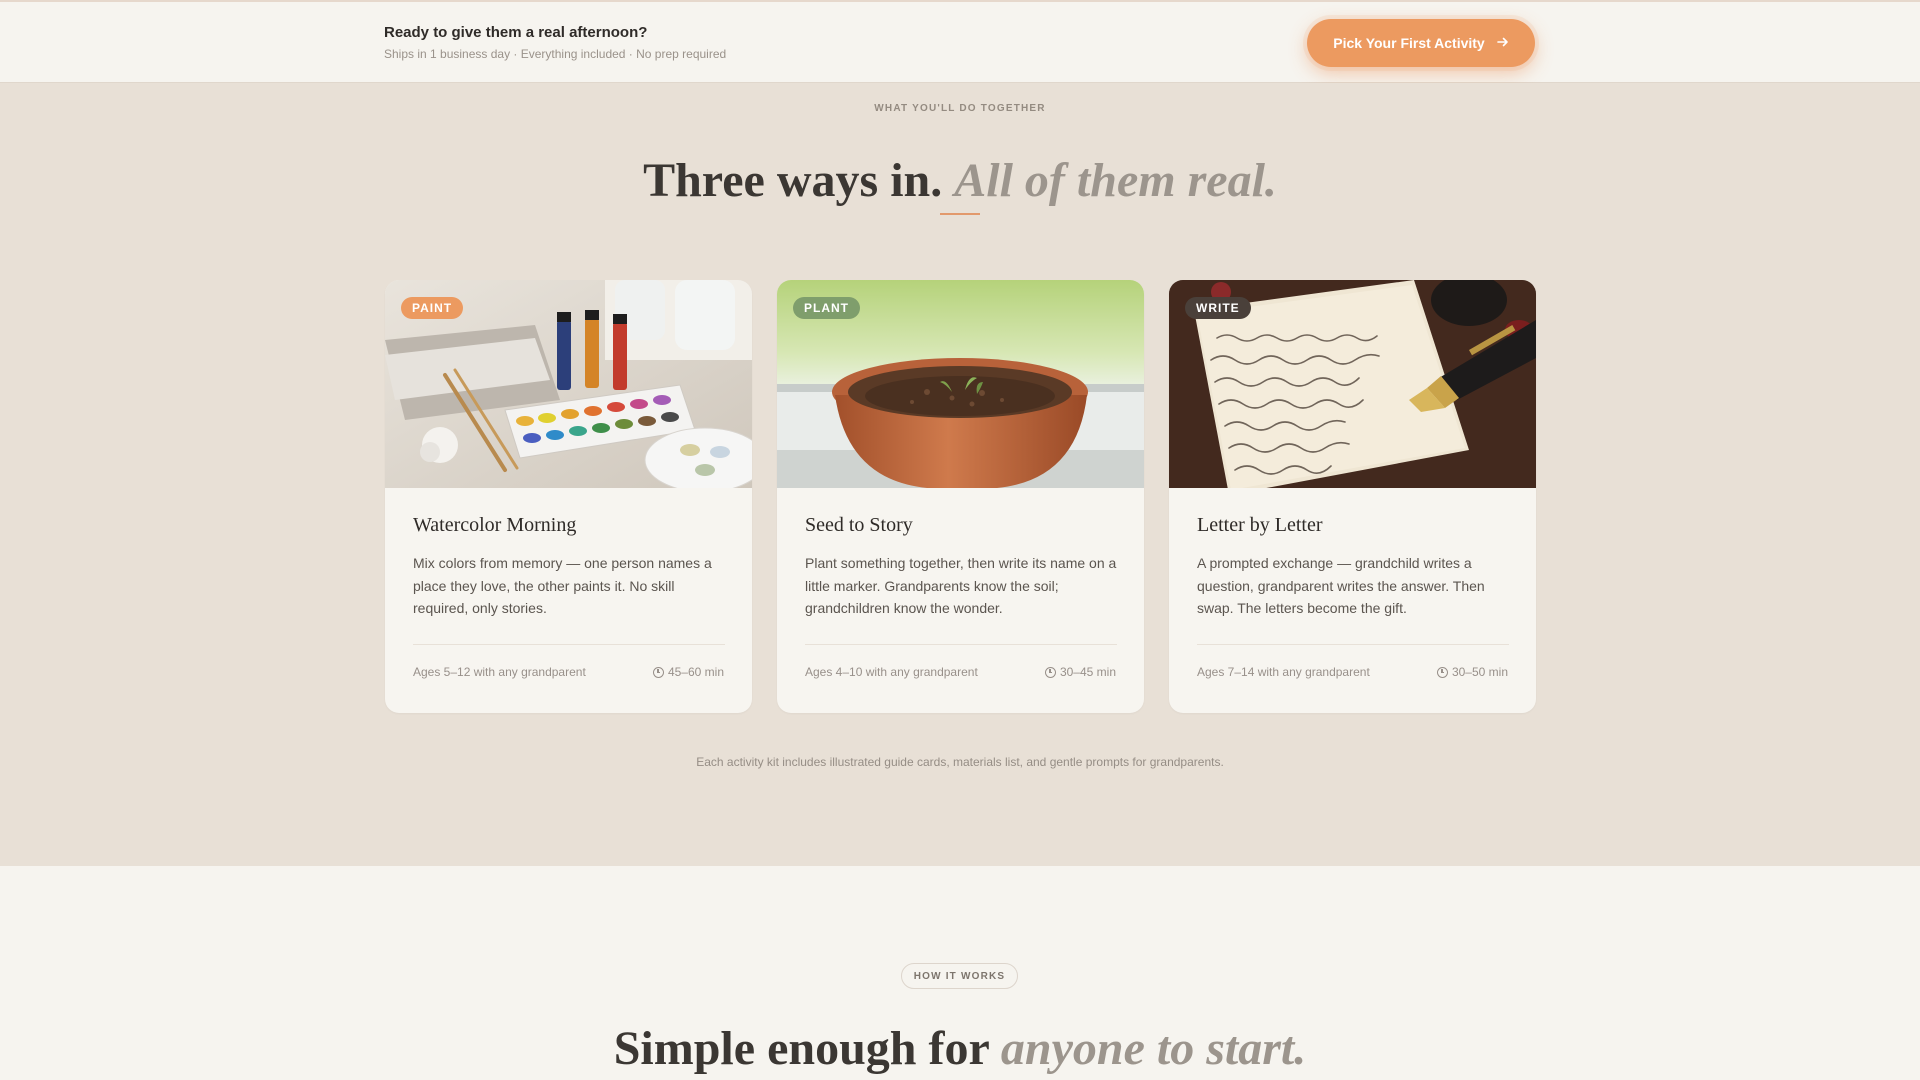 The height and width of the screenshot is (1080, 1920). I want to click on how-it-works-pill: HOW IT WORKS, so click(959, 976).